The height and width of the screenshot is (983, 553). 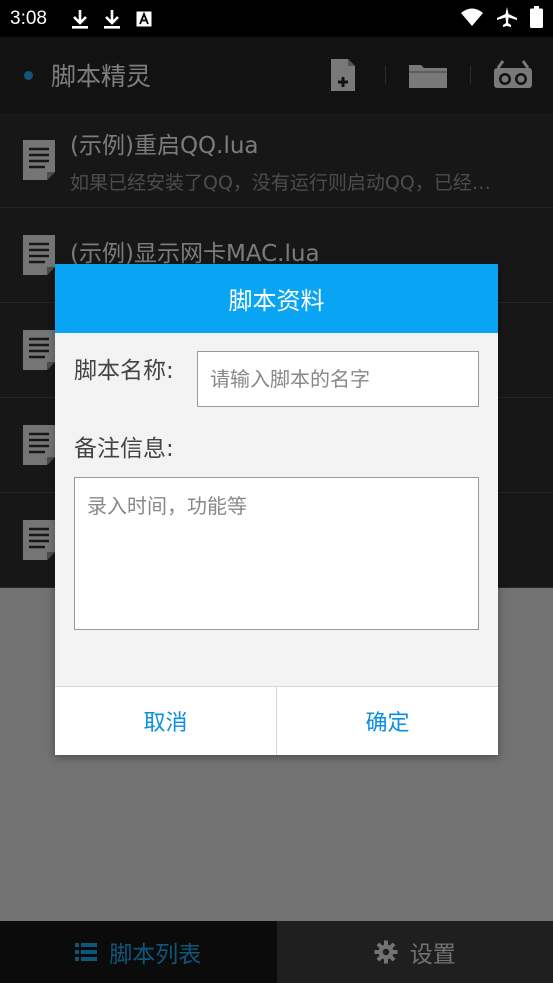 What do you see at coordinates (276, 298) in the screenshot?
I see `dialog-title: 脚本资料` at bounding box center [276, 298].